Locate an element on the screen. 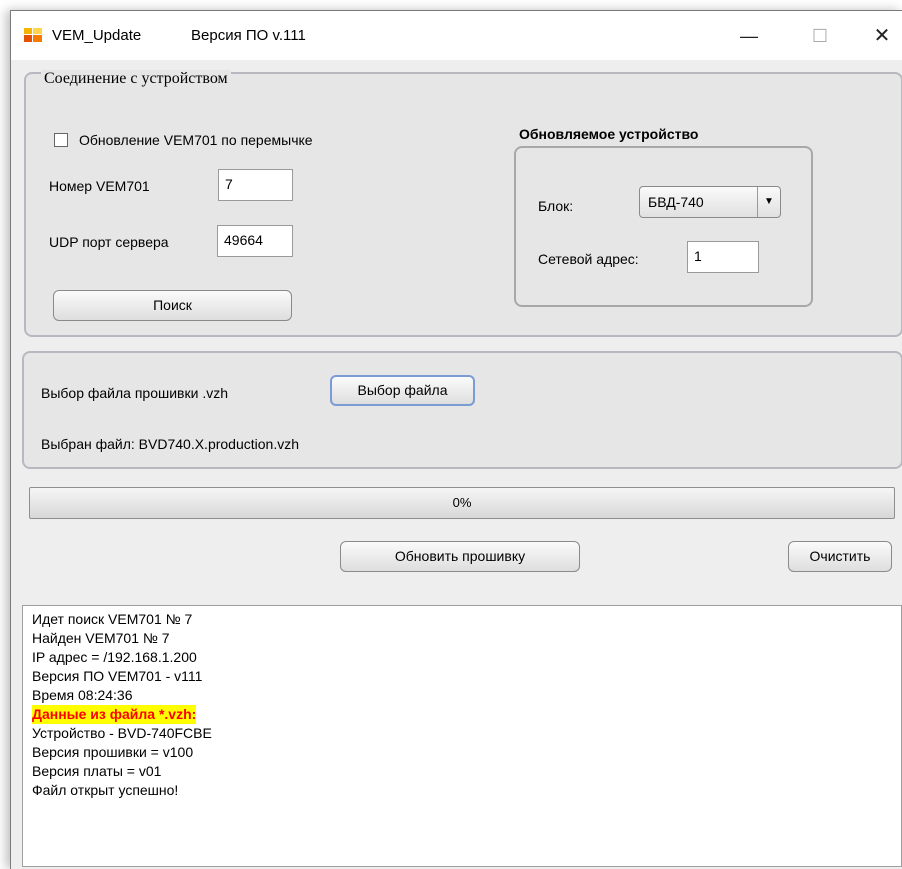 Image resolution: width=902 pixels, height=869 pixels. title-bar: VEM_Update Версия ПО v.111 — ☐ ✕ is located at coordinates (456, 35).